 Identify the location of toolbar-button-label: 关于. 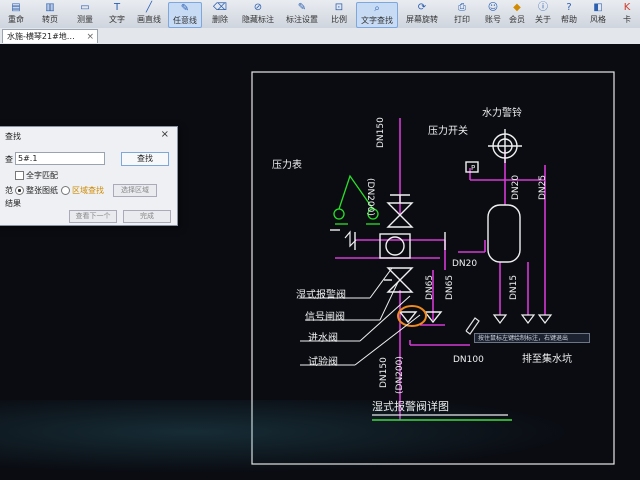
(543, 19).